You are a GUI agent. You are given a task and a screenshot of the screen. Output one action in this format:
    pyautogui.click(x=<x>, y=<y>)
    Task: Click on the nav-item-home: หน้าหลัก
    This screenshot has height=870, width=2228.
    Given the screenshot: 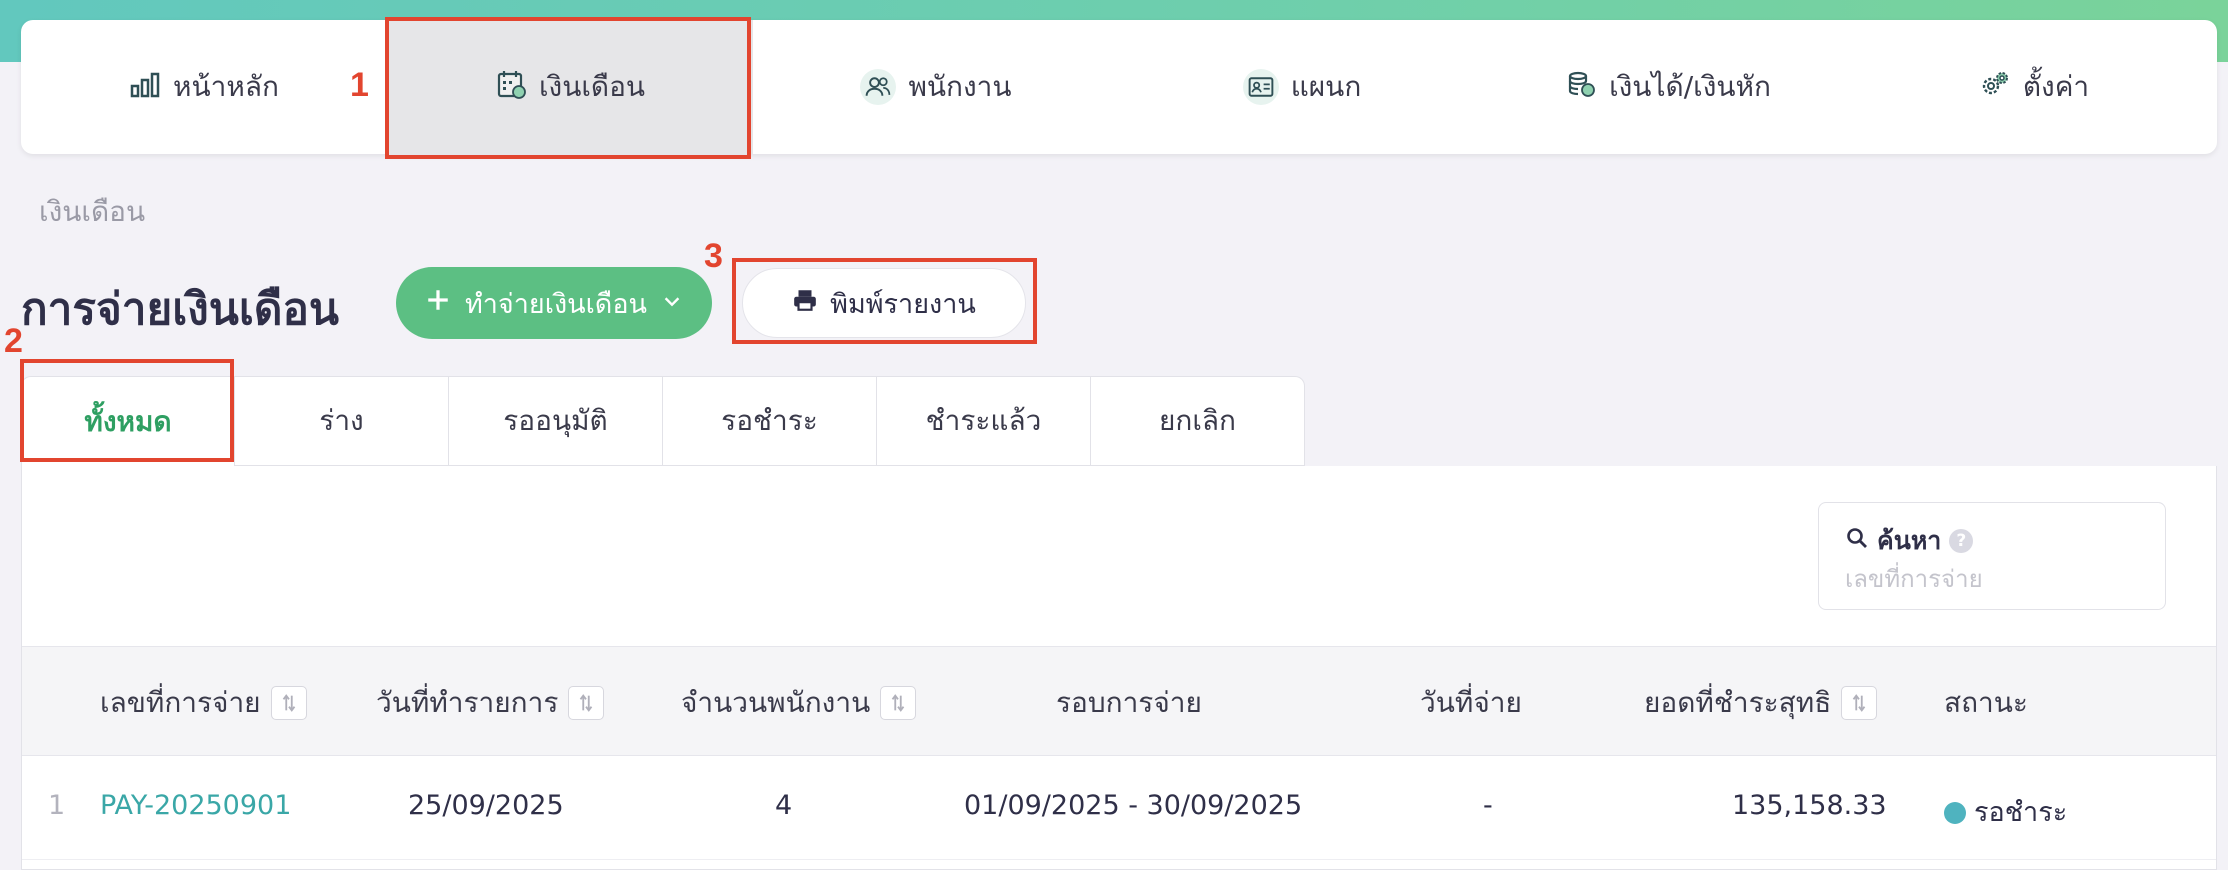 What is the action you would take?
    pyautogui.click(x=204, y=87)
    